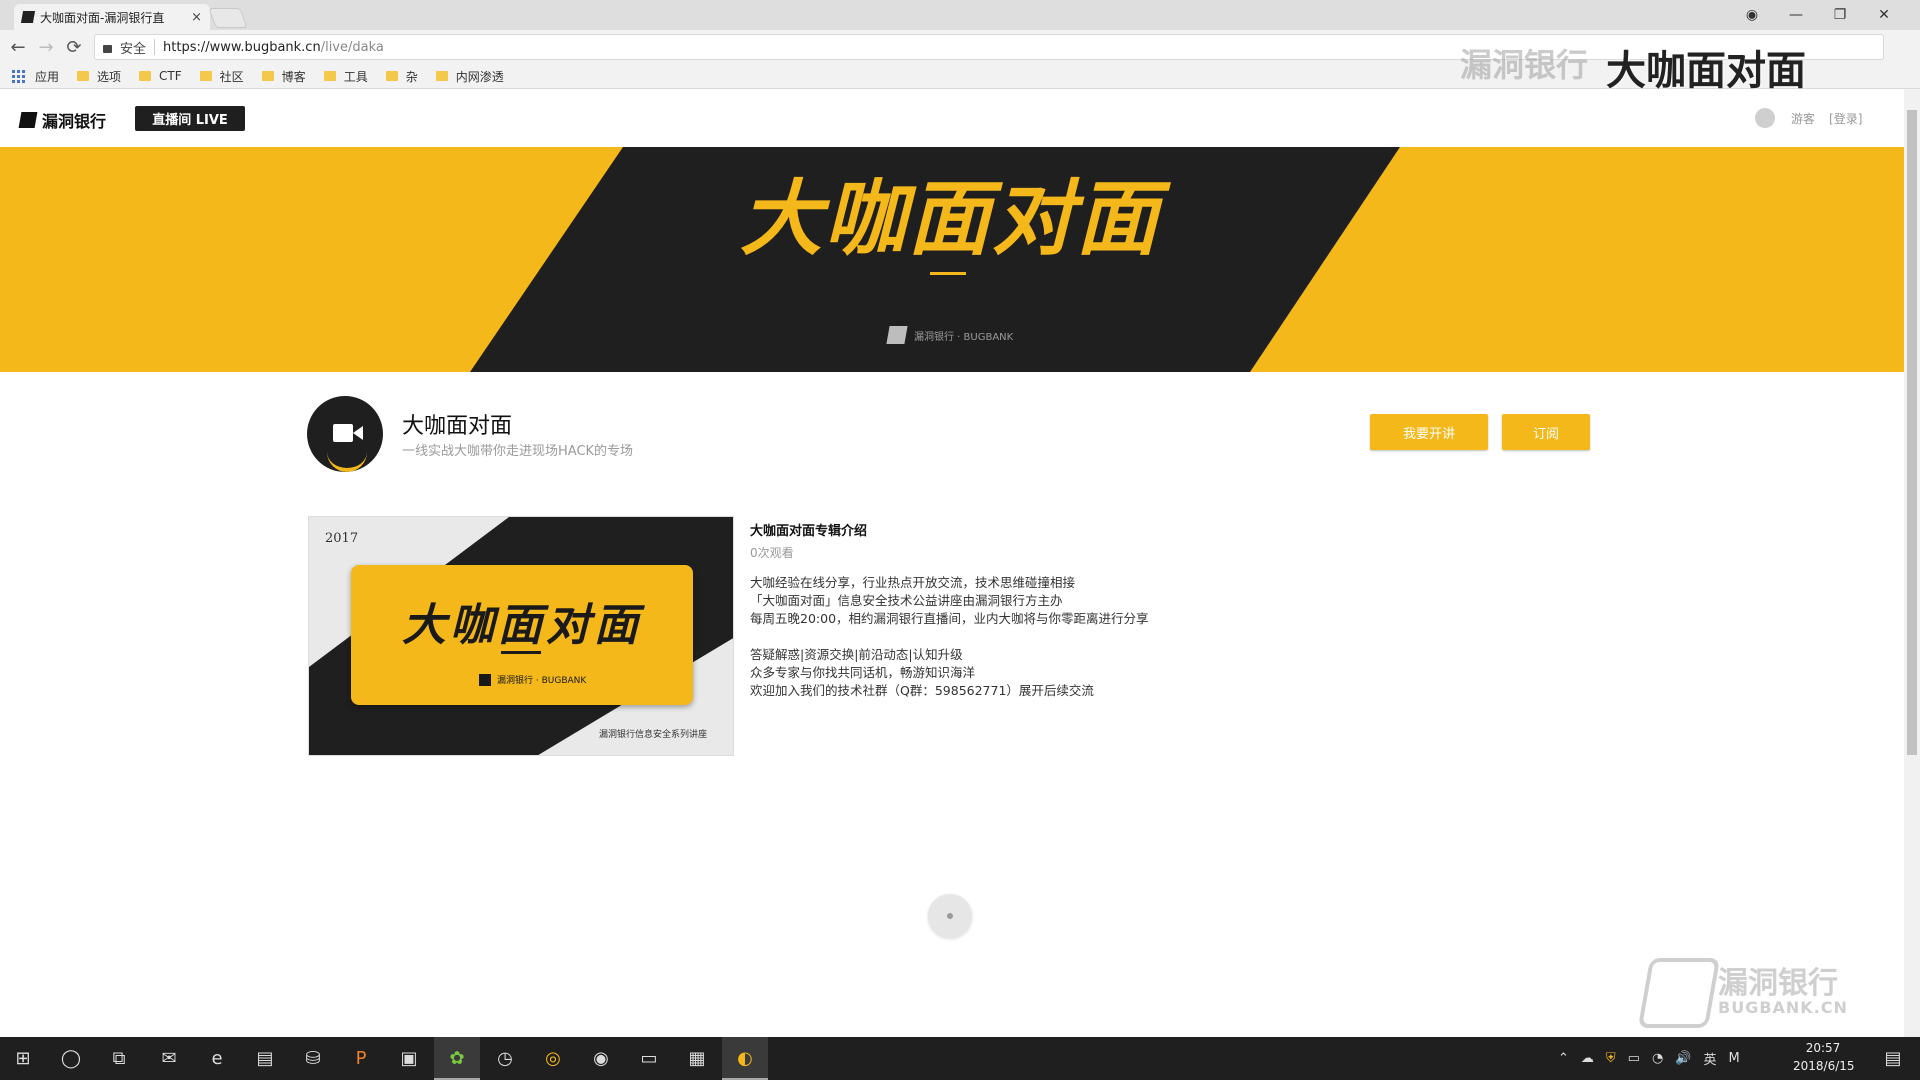 The width and height of the screenshot is (1920, 1080). What do you see at coordinates (601, 1058) in the screenshot?
I see `app-icon: ◉` at bounding box center [601, 1058].